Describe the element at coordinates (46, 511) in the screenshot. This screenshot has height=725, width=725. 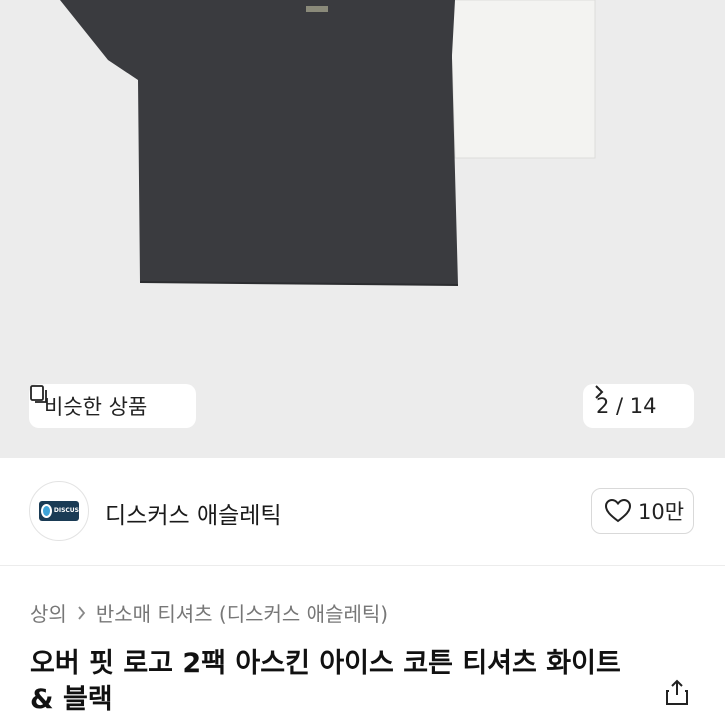
I see `globe-icon` at that location.